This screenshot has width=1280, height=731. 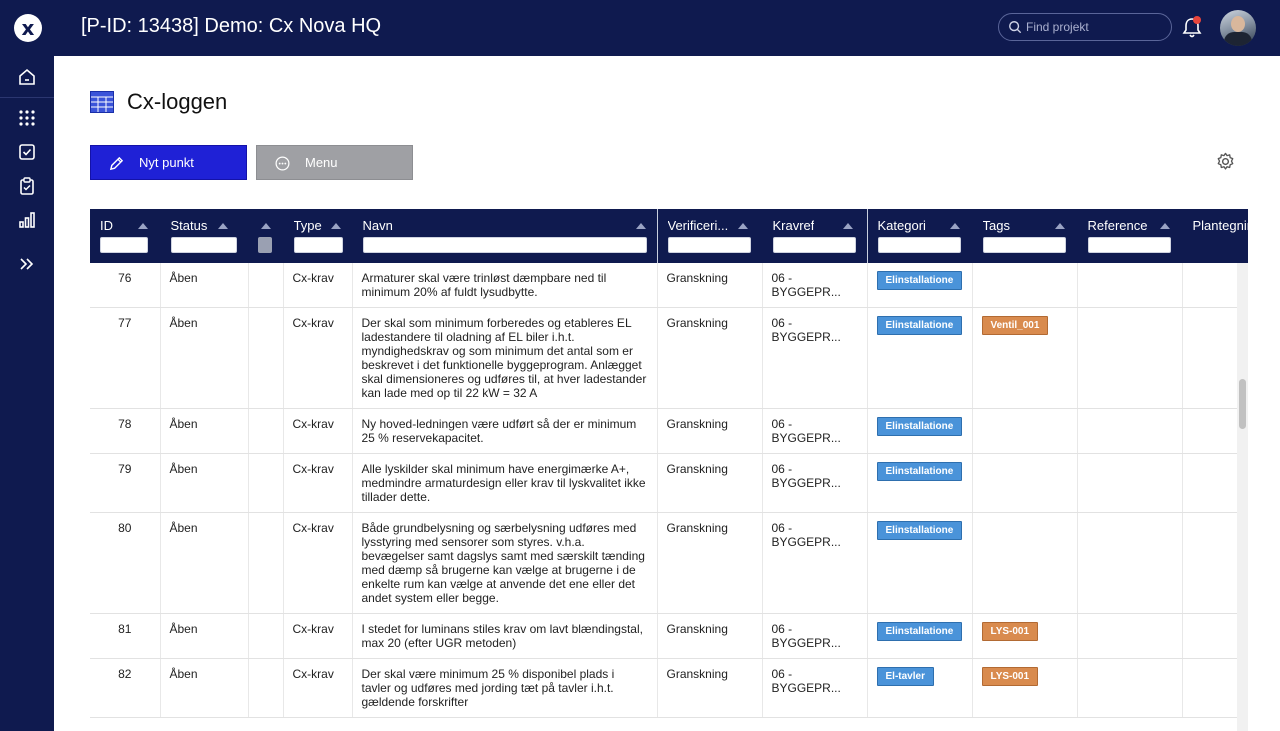 What do you see at coordinates (640, 28) in the screenshot?
I see `top-bar: x [P-ID: 13438] Demo: Cx Nova HQ` at bounding box center [640, 28].